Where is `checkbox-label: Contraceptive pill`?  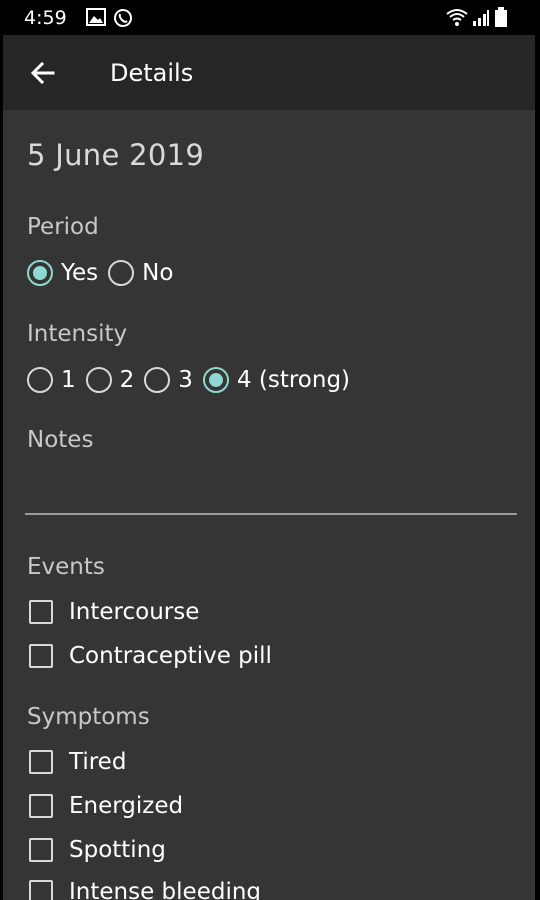 checkbox-label: Contraceptive pill is located at coordinates (170, 656).